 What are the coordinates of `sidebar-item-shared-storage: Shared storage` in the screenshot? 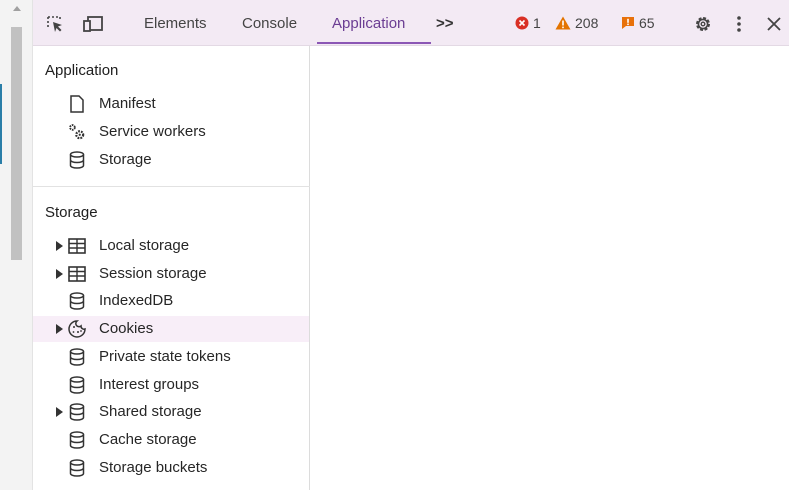 It's located at (171, 412).